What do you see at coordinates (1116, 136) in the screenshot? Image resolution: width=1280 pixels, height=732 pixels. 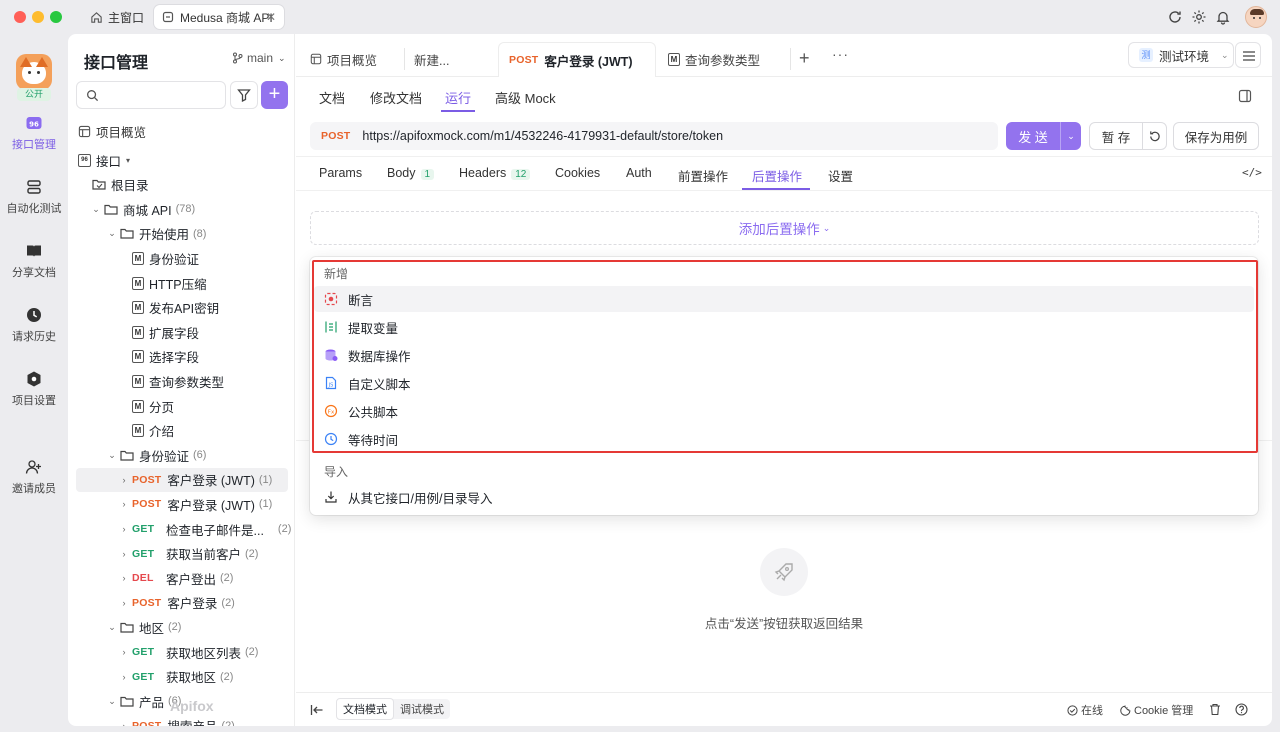 I see `save-temp-button: 暂 存` at bounding box center [1116, 136].